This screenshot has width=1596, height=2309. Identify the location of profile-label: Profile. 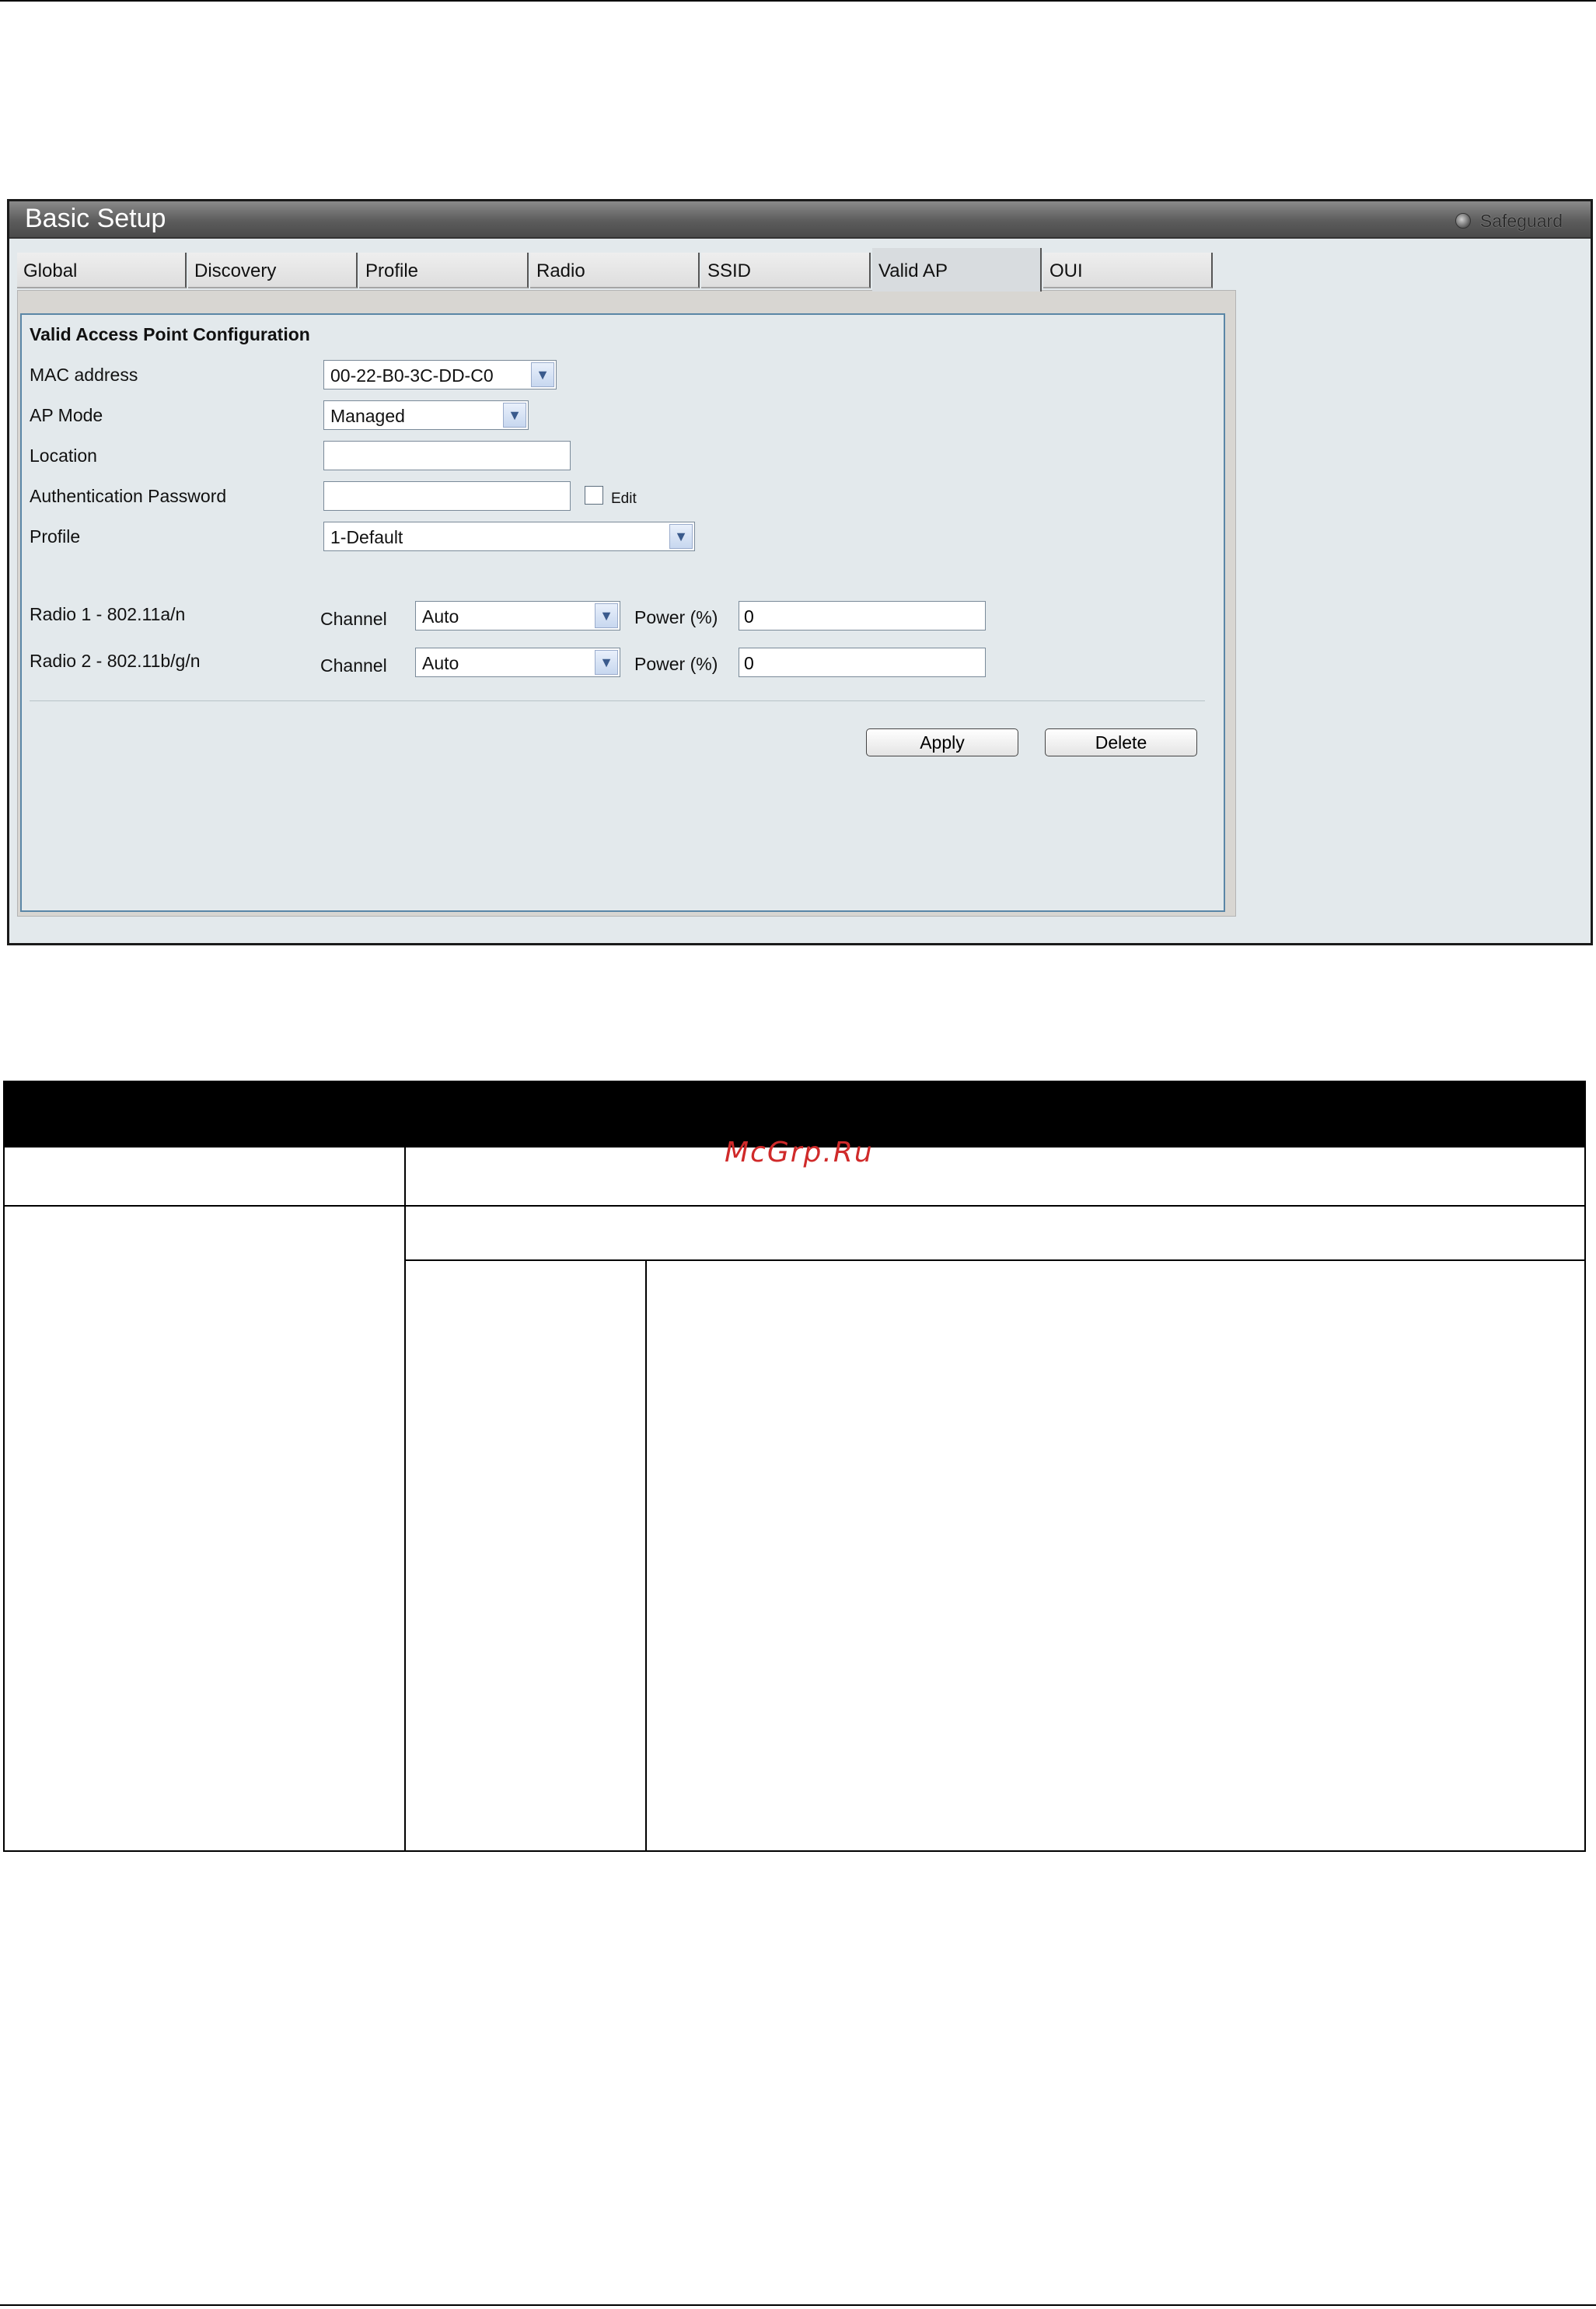
(56, 537).